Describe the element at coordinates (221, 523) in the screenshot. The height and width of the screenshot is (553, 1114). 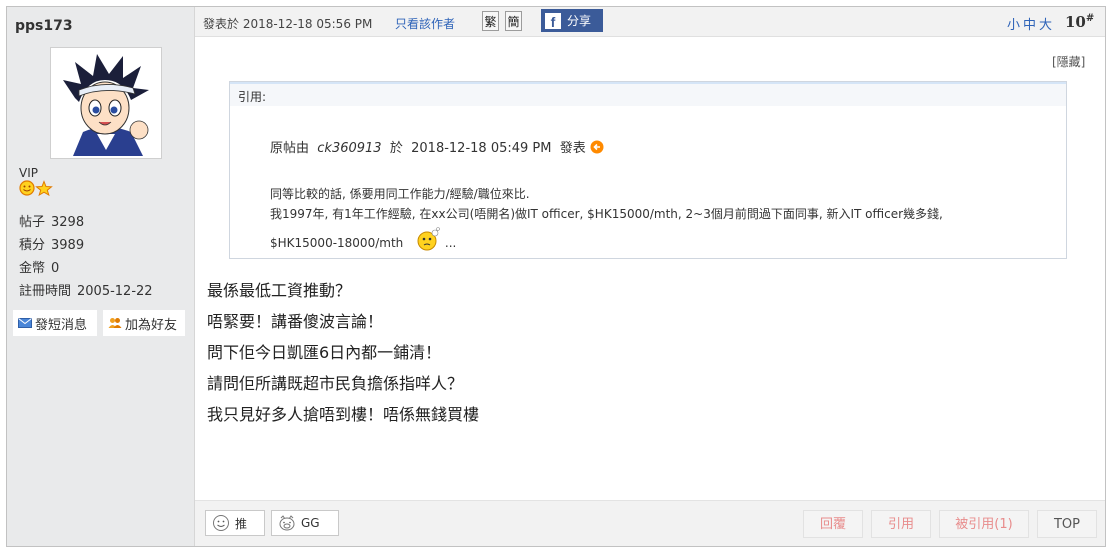
I see `smile-face-icon` at that location.